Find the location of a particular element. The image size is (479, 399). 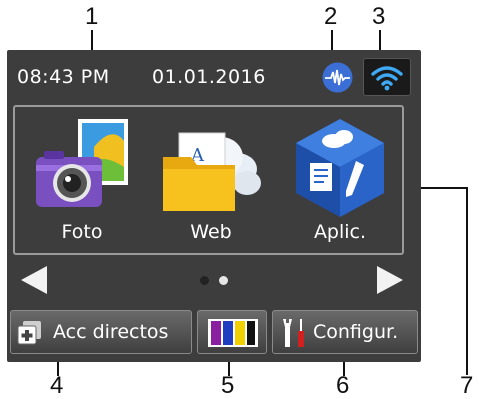

shortcuts-button: Acc directos is located at coordinates (101, 332).